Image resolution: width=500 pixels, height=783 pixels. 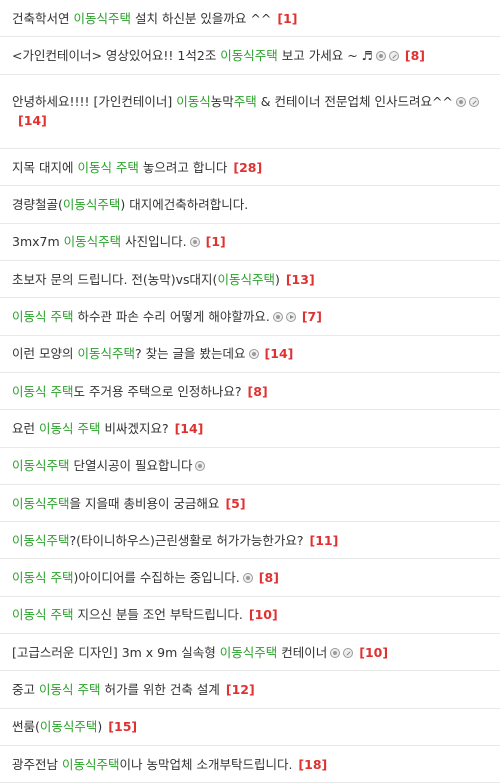 What do you see at coordinates (169, 764) in the screenshot?
I see `post-title-link: 광주전남 이동식주택이나 농막업체 소개부탁드립니다. [18]` at bounding box center [169, 764].